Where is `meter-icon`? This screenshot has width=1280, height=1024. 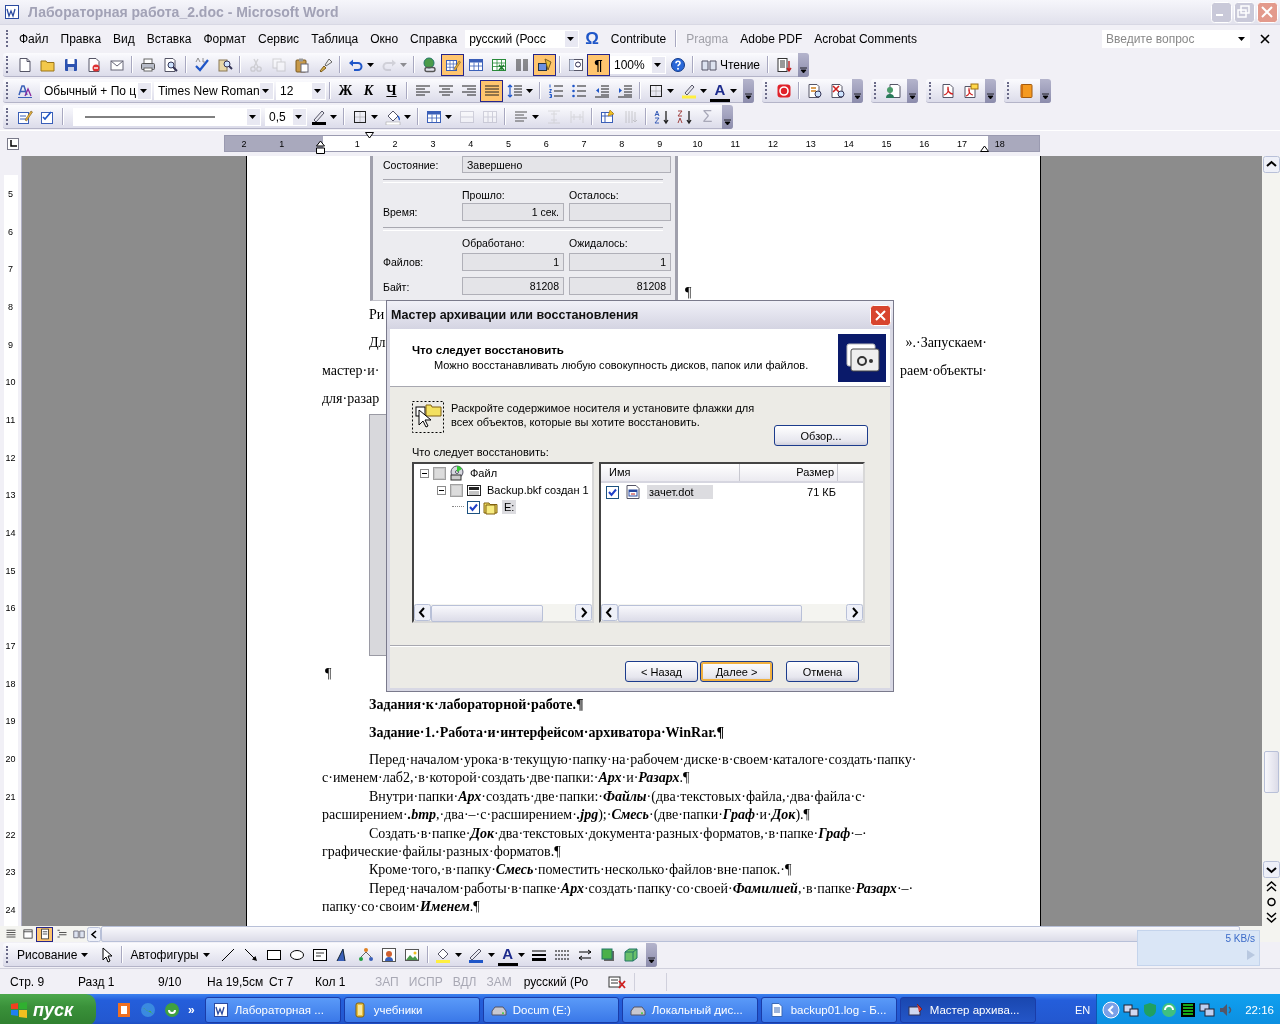 meter-icon is located at coordinates (1188, 1010).